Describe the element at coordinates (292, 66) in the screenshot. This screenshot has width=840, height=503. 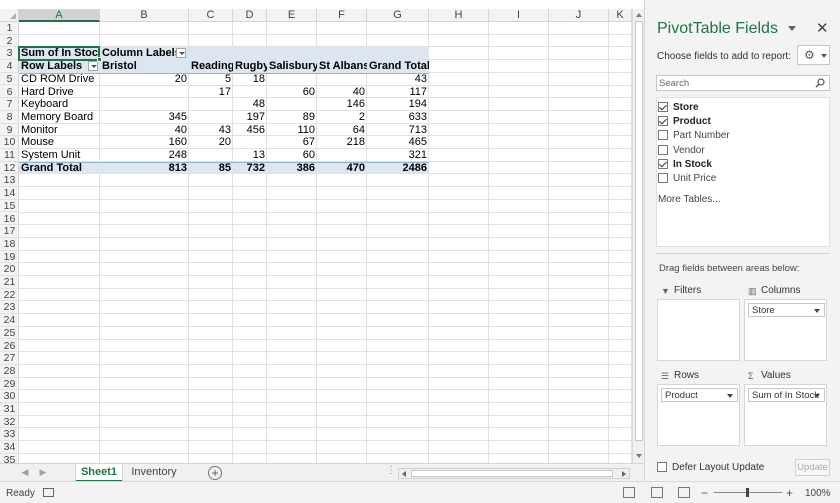
I see `pivot-column-header: Salisbury` at that location.